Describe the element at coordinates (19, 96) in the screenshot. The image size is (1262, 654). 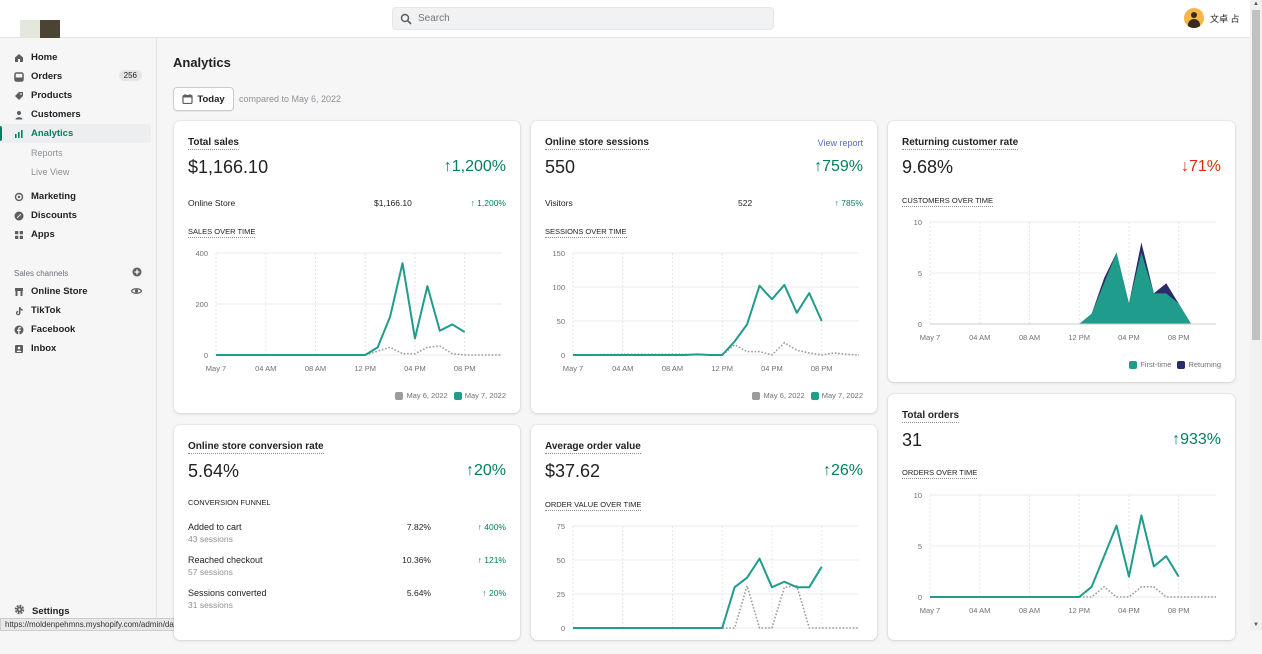
I see `tag-icon` at that location.